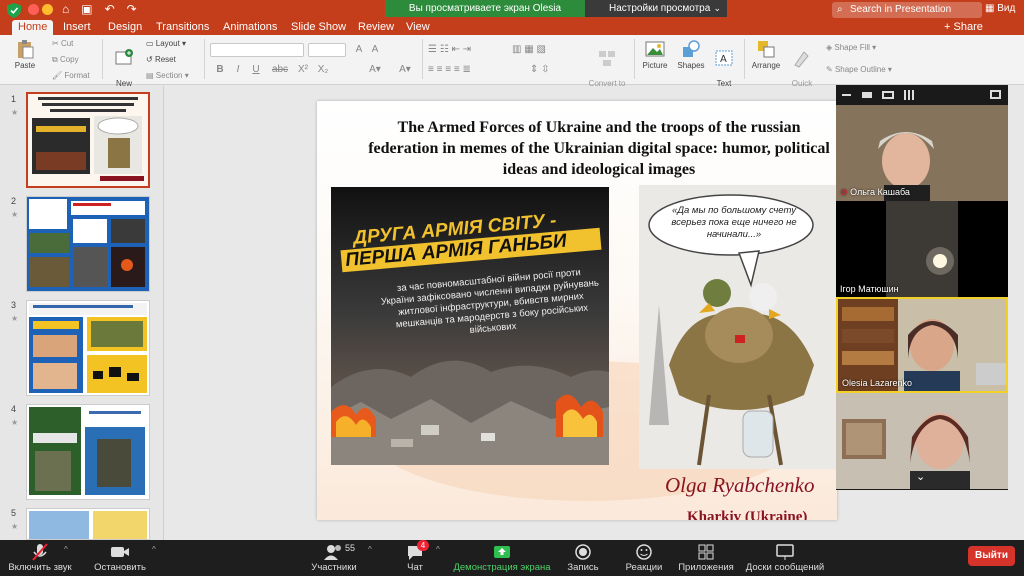 Image resolution: width=1024 pixels, height=576 pixels. Describe the element at coordinates (375, 70) in the screenshot. I see `font-color-button: A▾` at that location.